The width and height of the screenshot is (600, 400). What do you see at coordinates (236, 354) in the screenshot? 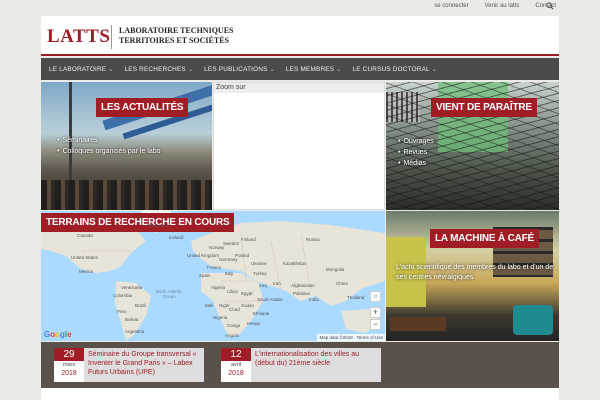
I see `event-day: 12` at bounding box center [236, 354].